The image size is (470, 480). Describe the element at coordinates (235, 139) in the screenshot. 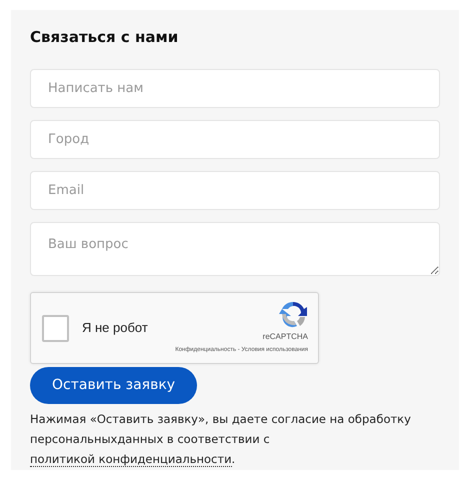

I see `input-field: Город` at that location.